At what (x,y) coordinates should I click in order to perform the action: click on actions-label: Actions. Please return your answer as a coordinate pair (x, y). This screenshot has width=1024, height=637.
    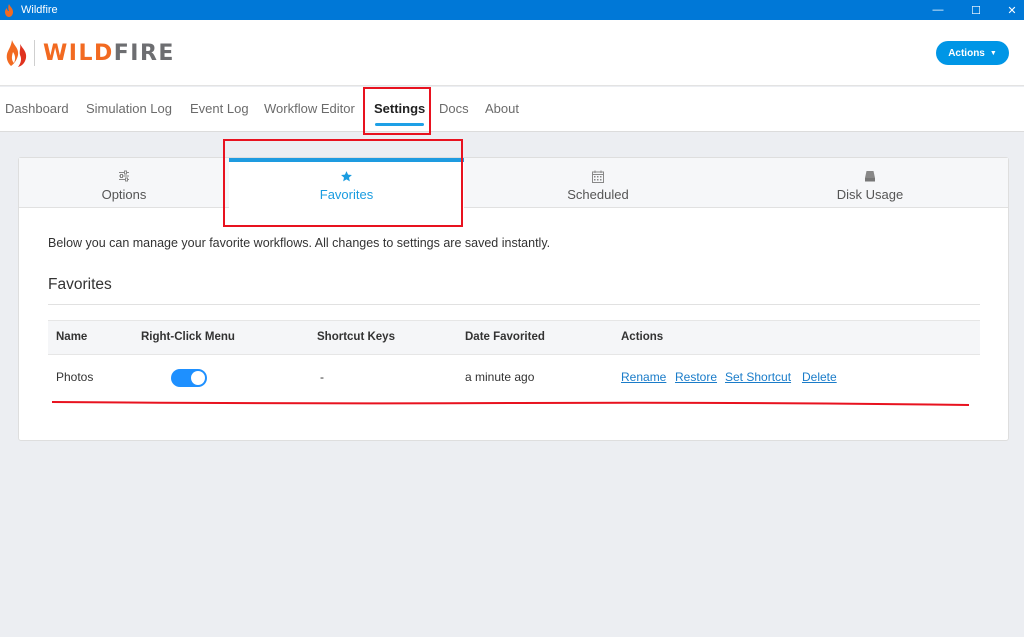
    Looking at the image, I should click on (966, 53).